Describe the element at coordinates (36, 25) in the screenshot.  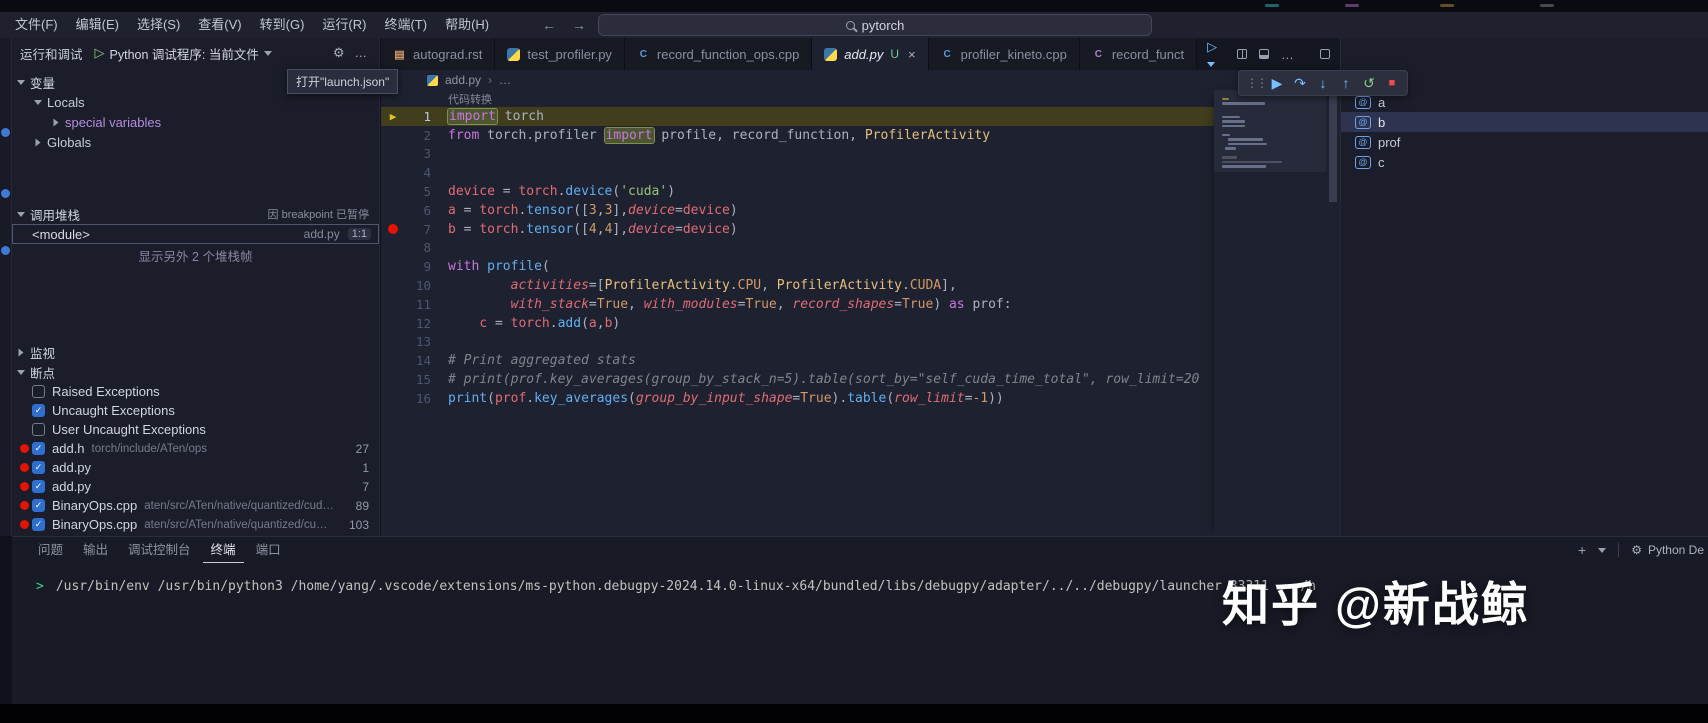
I see `menu-item: 文件(F)` at that location.